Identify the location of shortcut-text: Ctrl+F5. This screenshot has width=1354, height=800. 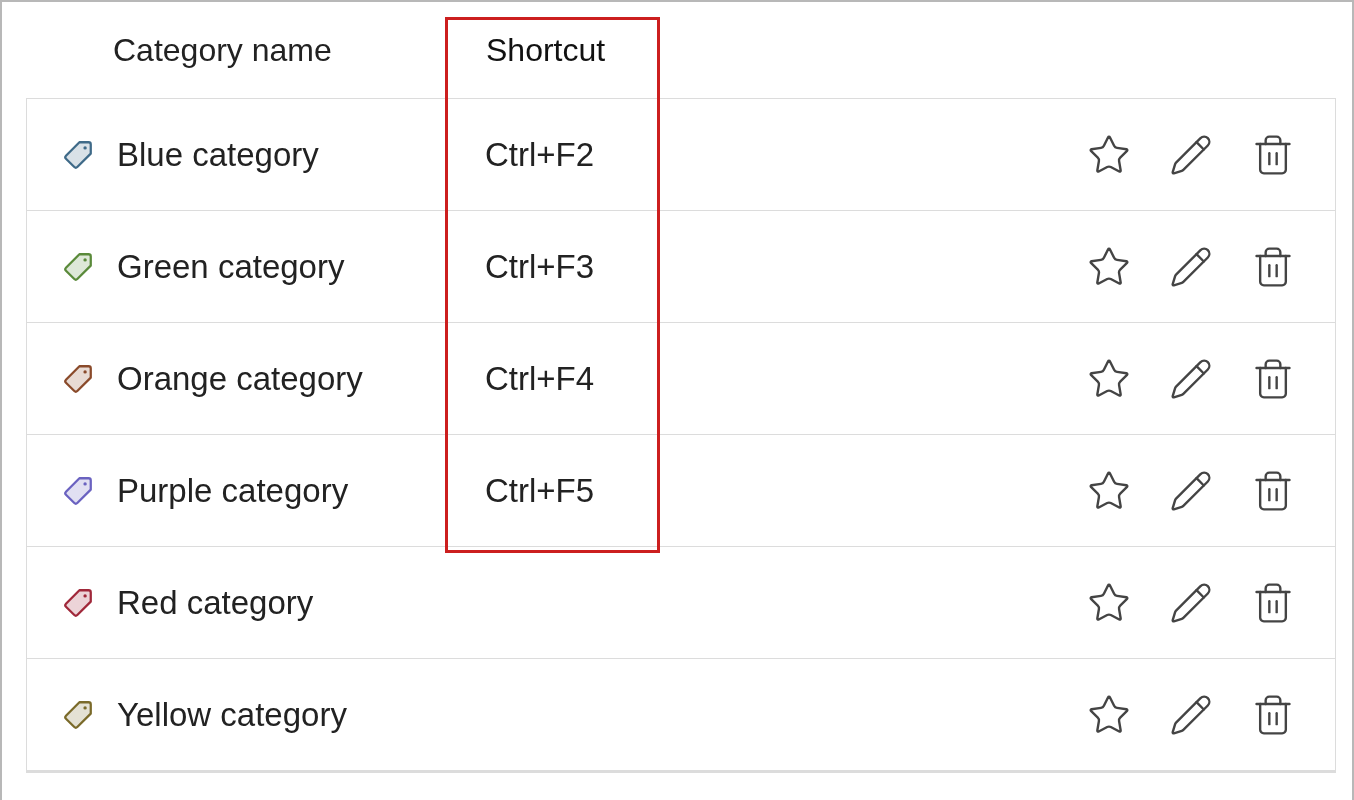
(540, 490).